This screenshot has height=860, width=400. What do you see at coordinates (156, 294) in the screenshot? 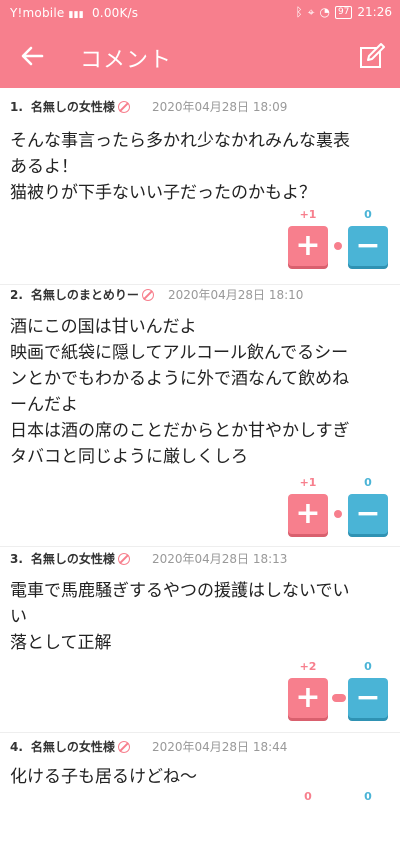
I see `comment-meta: 2. 名無しのまとめりー 2020年04月28日 18:10` at bounding box center [156, 294].